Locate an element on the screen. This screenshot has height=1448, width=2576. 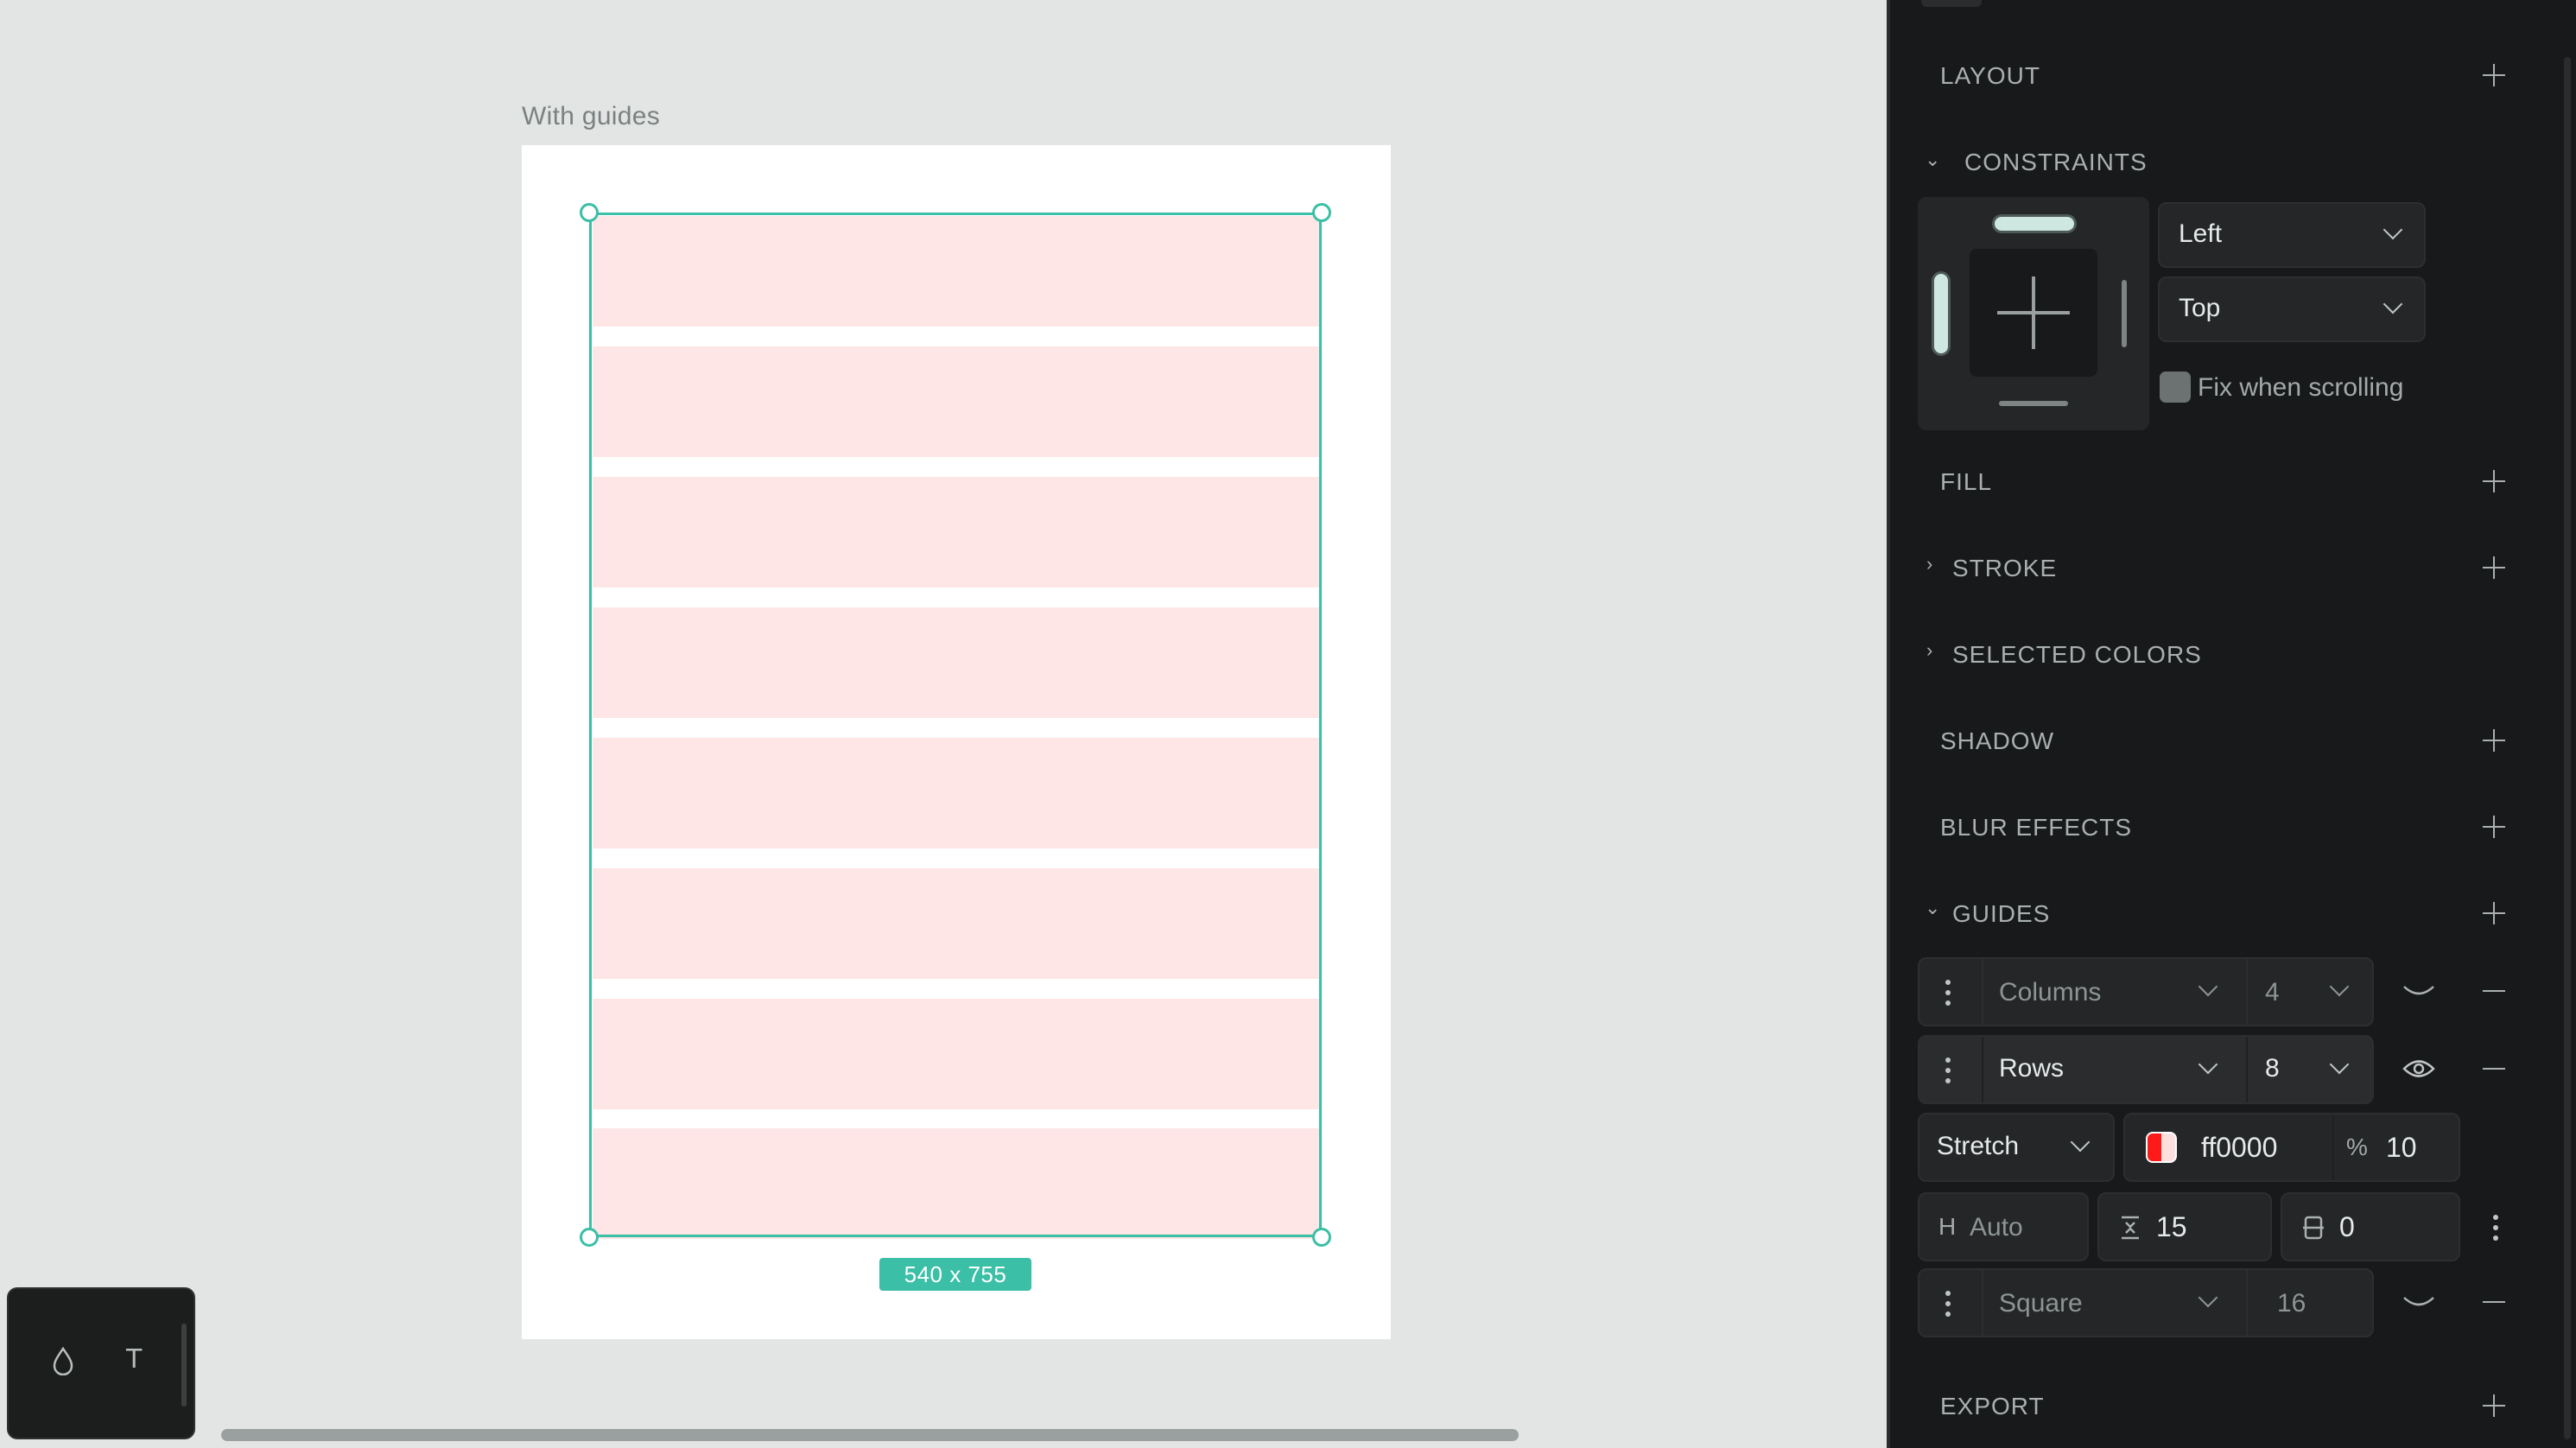
guide-margin-field: 0 is located at coordinates (2370, 1226).